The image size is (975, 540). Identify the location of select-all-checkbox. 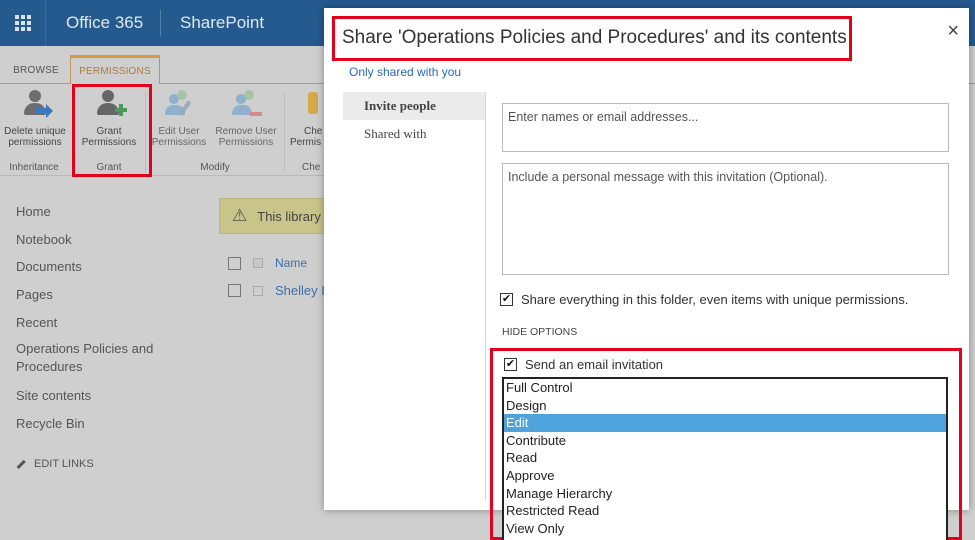
(234, 263).